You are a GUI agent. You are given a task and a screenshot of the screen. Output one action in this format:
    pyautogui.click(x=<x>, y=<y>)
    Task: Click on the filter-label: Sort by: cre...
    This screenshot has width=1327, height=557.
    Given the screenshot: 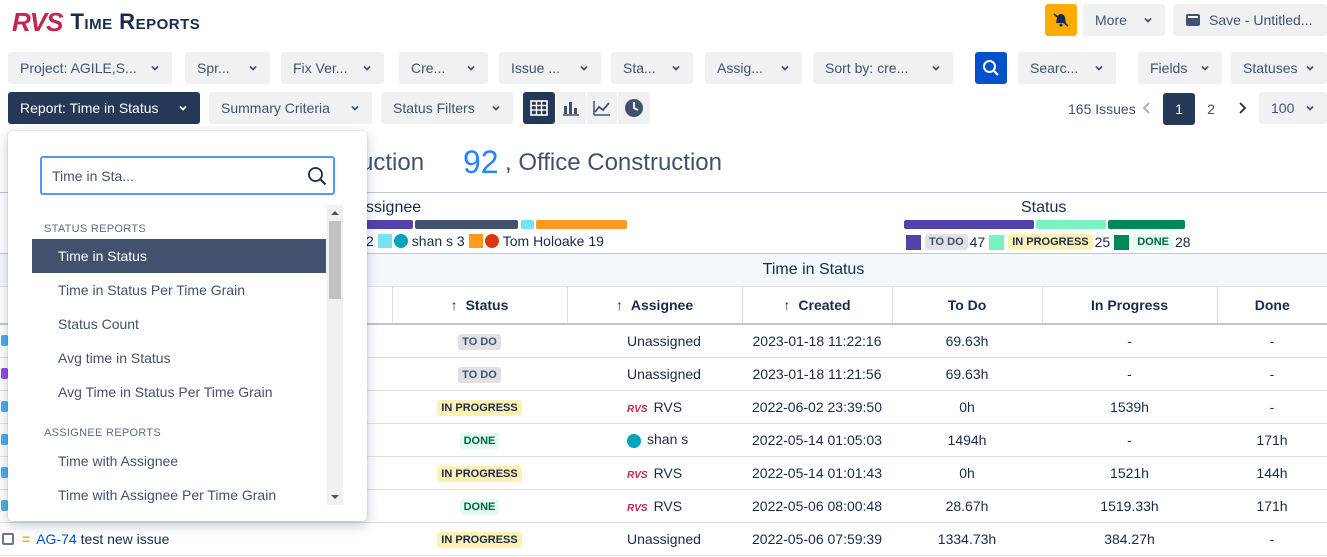 What is the action you would take?
    pyautogui.click(x=867, y=68)
    